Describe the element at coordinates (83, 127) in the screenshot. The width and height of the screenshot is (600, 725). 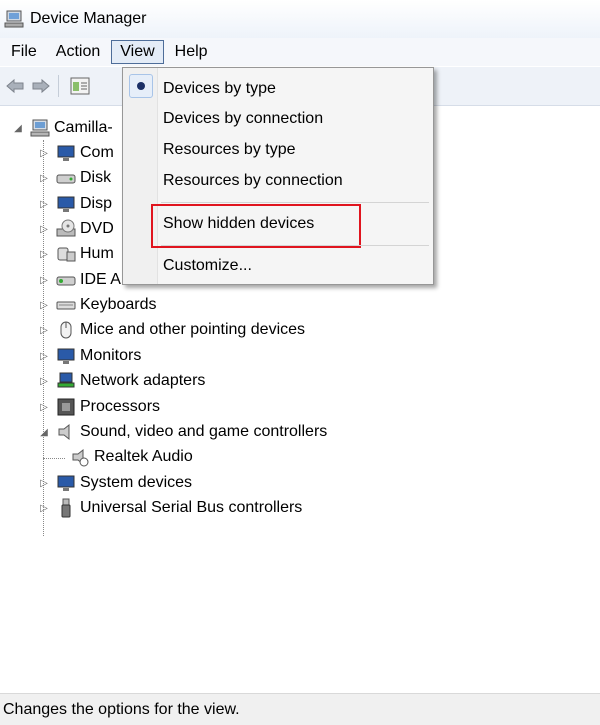
I see `root-label: Camilla-` at that location.